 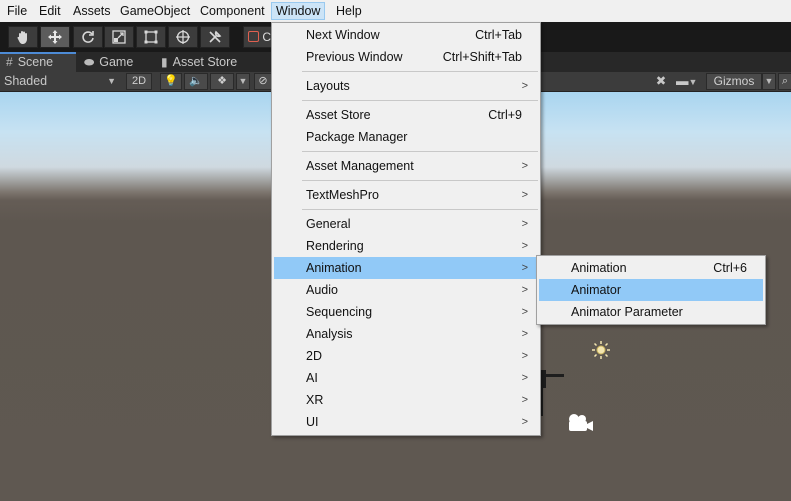 I want to click on menu-item-label: Next Window, so click(x=343, y=35).